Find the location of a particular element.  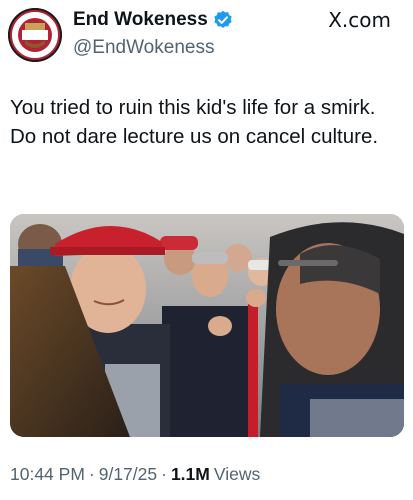

post-time: 10:44 PM is located at coordinates (47, 474).